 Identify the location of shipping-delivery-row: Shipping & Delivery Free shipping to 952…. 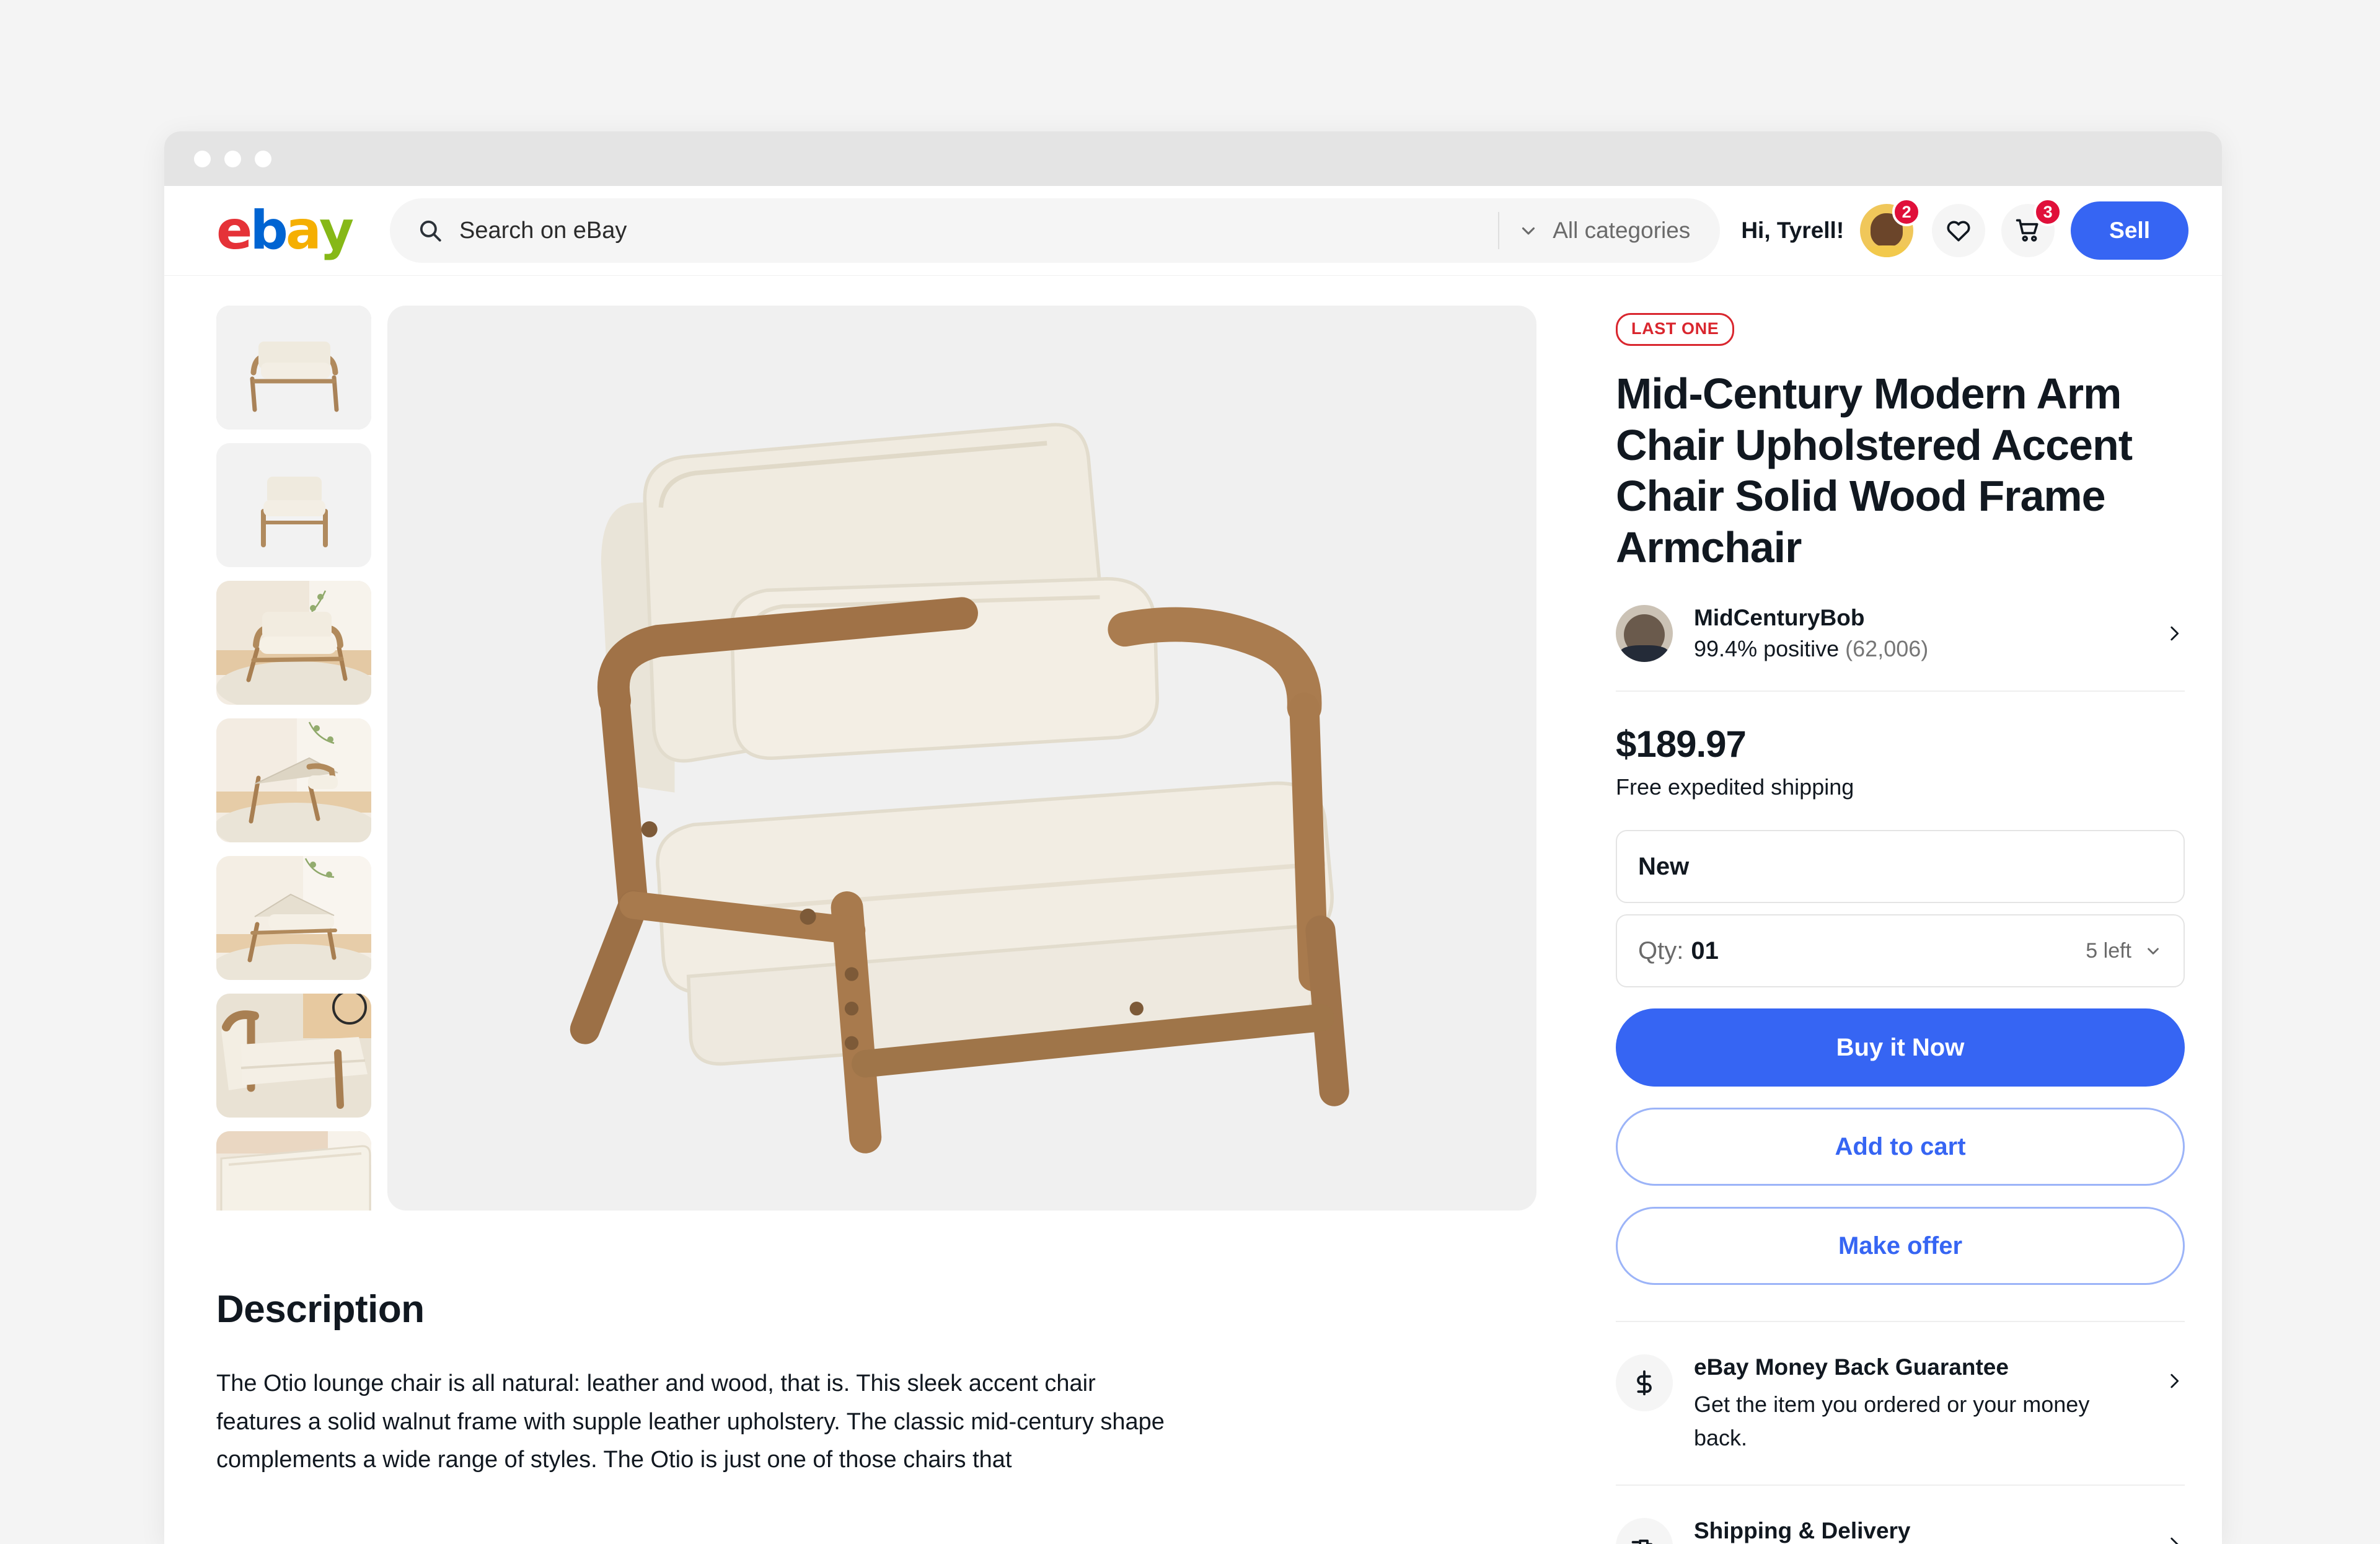
(1900, 1515).